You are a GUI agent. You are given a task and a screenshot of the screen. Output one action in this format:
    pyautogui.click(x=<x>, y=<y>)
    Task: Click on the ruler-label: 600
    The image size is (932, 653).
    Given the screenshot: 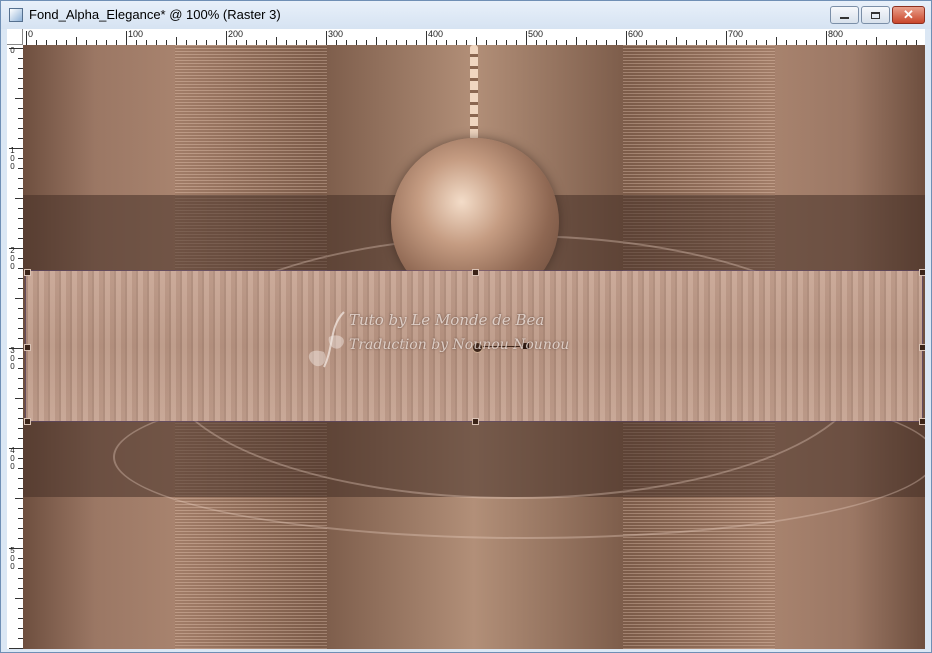 What is the action you would take?
    pyautogui.click(x=636, y=34)
    